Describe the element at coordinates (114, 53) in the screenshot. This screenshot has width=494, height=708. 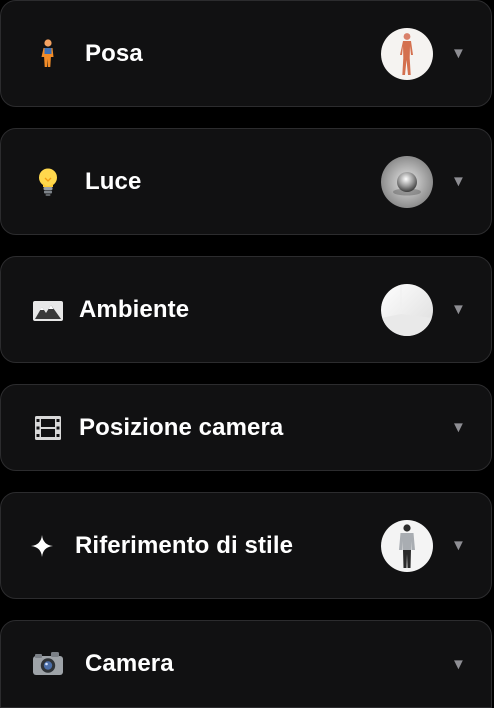
I see `section-label: Posa` at that location.